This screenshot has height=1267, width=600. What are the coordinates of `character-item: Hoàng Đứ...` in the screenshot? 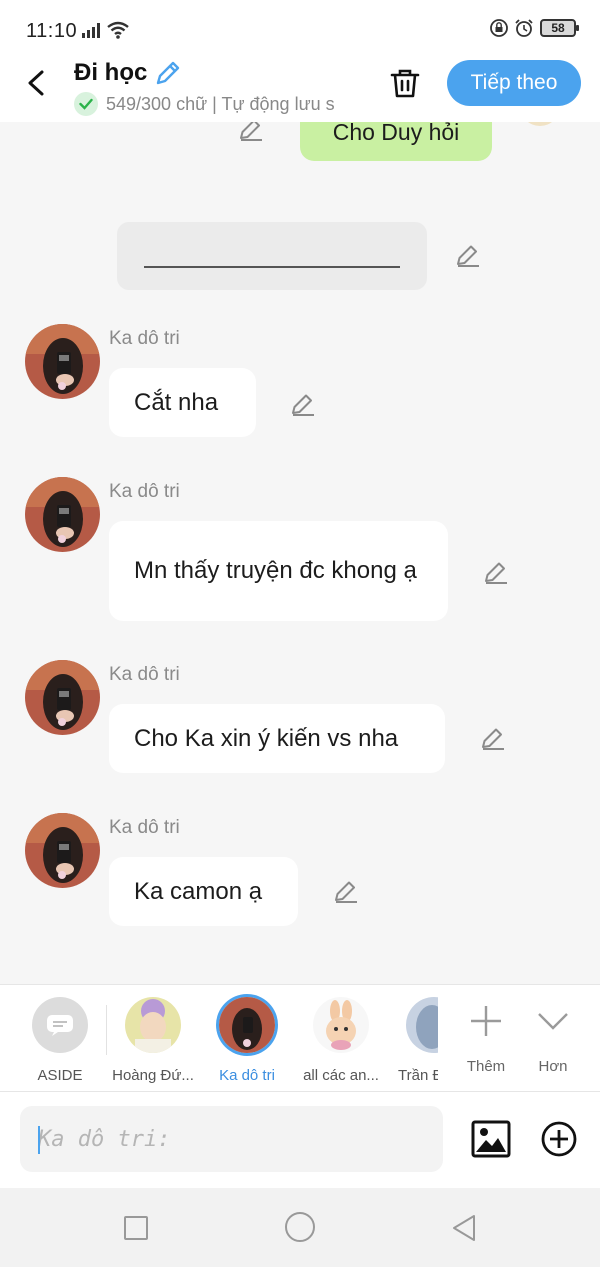 It's located at (153, 1040).